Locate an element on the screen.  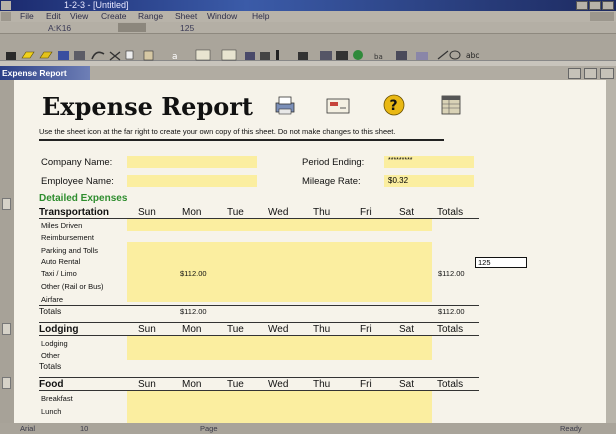
taxi-mon-value: $112.00 is located at coordinates (193, 273).